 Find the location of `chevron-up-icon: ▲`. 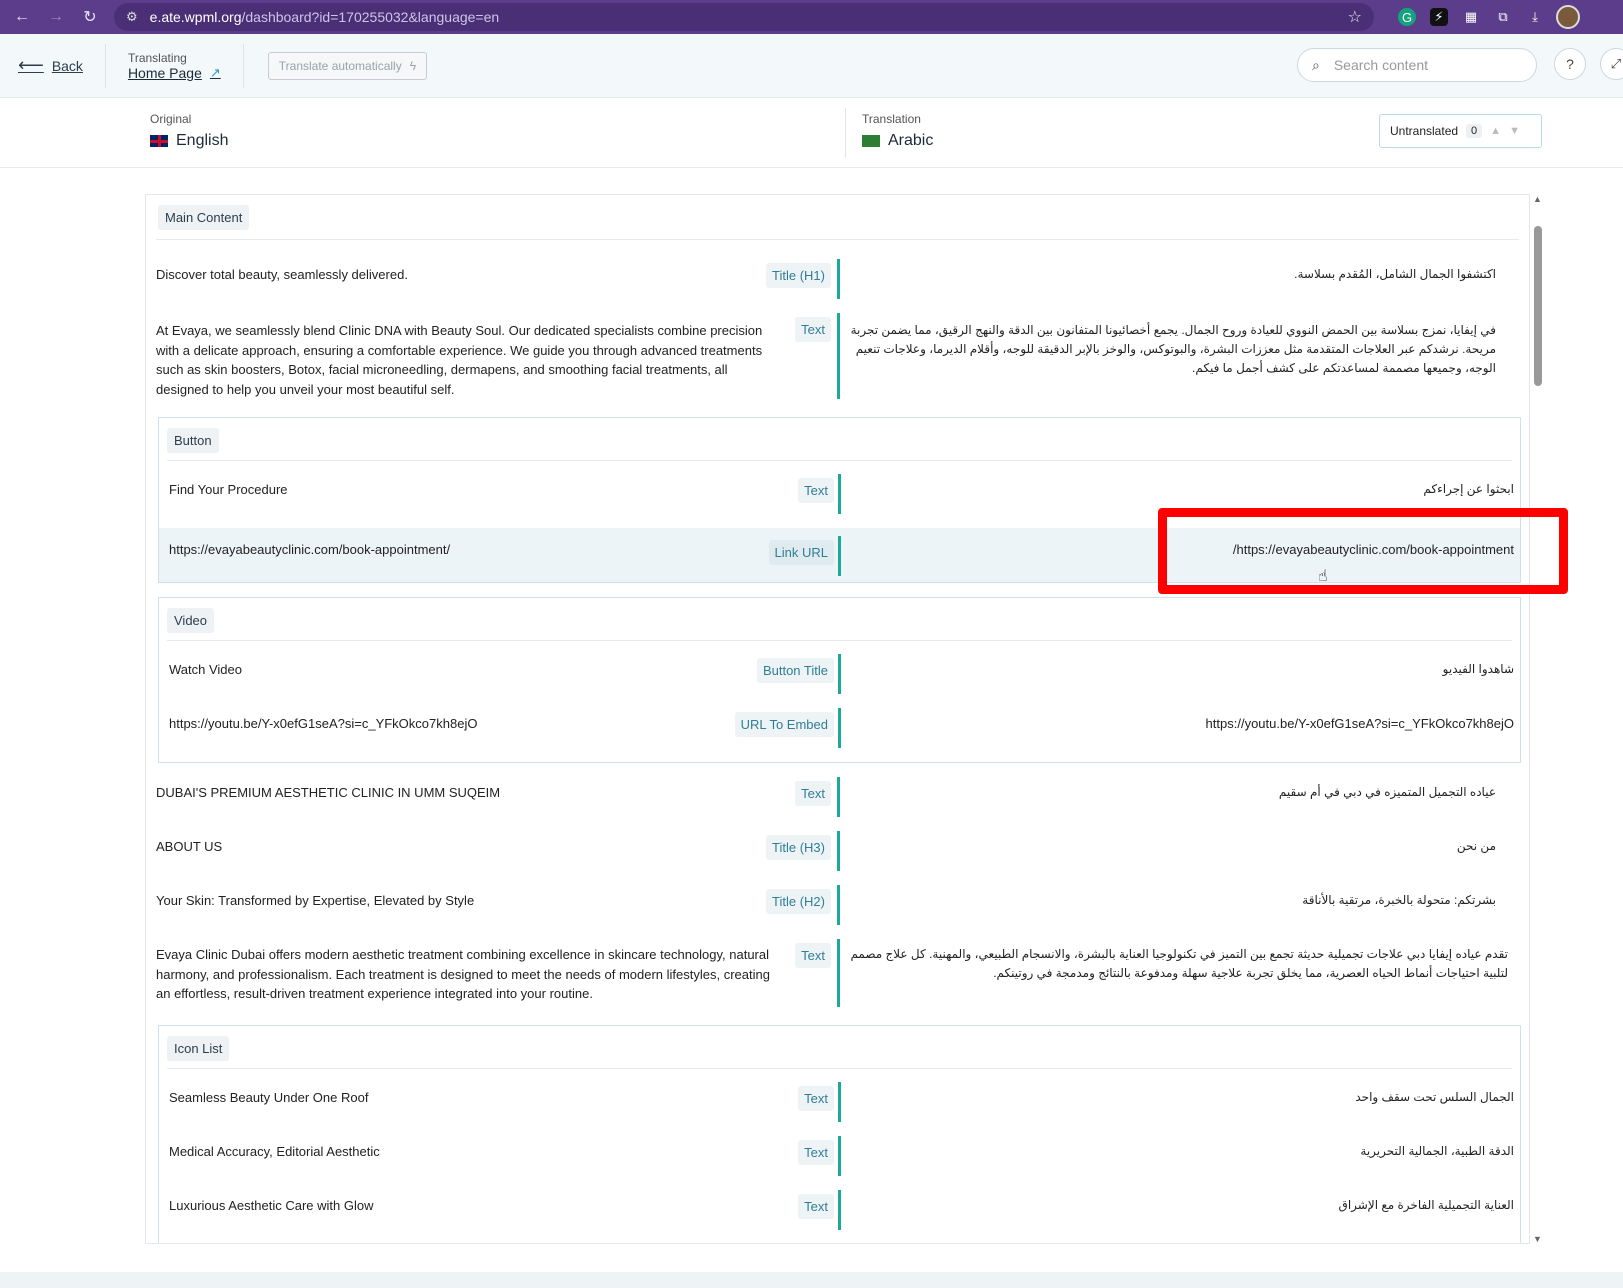

chevron-up-icon: ▲ is located at coordinates (1495, 131).